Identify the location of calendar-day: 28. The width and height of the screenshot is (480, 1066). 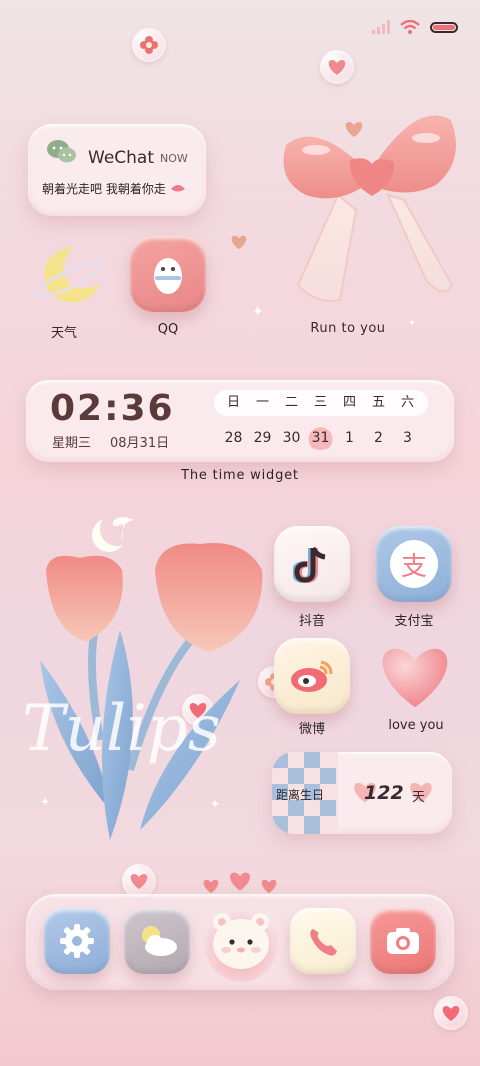
(233, 438).